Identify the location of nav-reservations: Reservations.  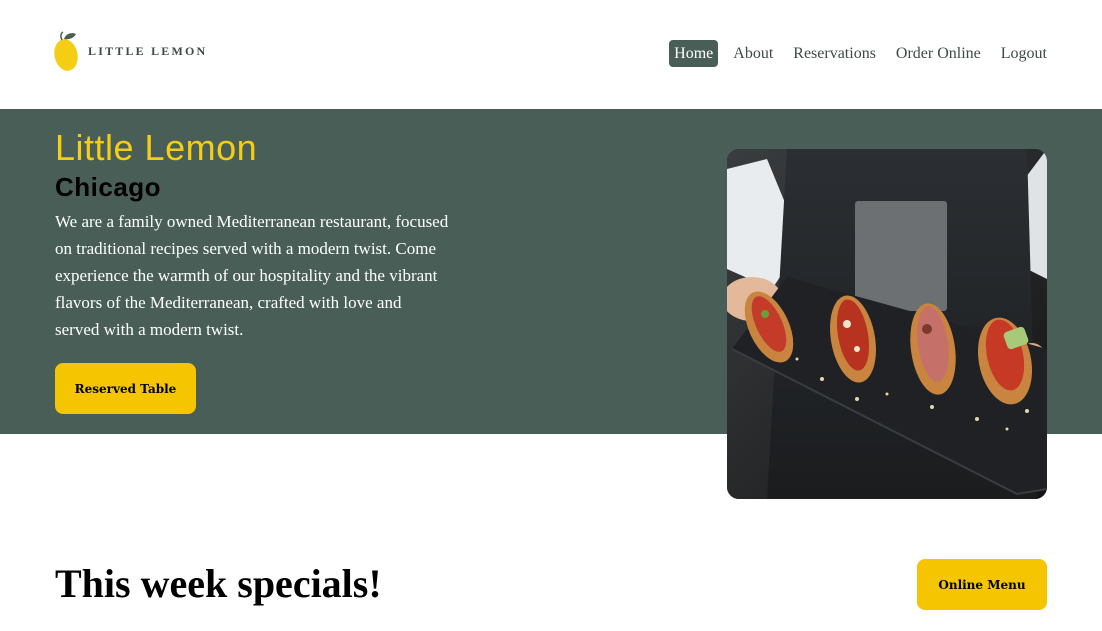
(834, 53).